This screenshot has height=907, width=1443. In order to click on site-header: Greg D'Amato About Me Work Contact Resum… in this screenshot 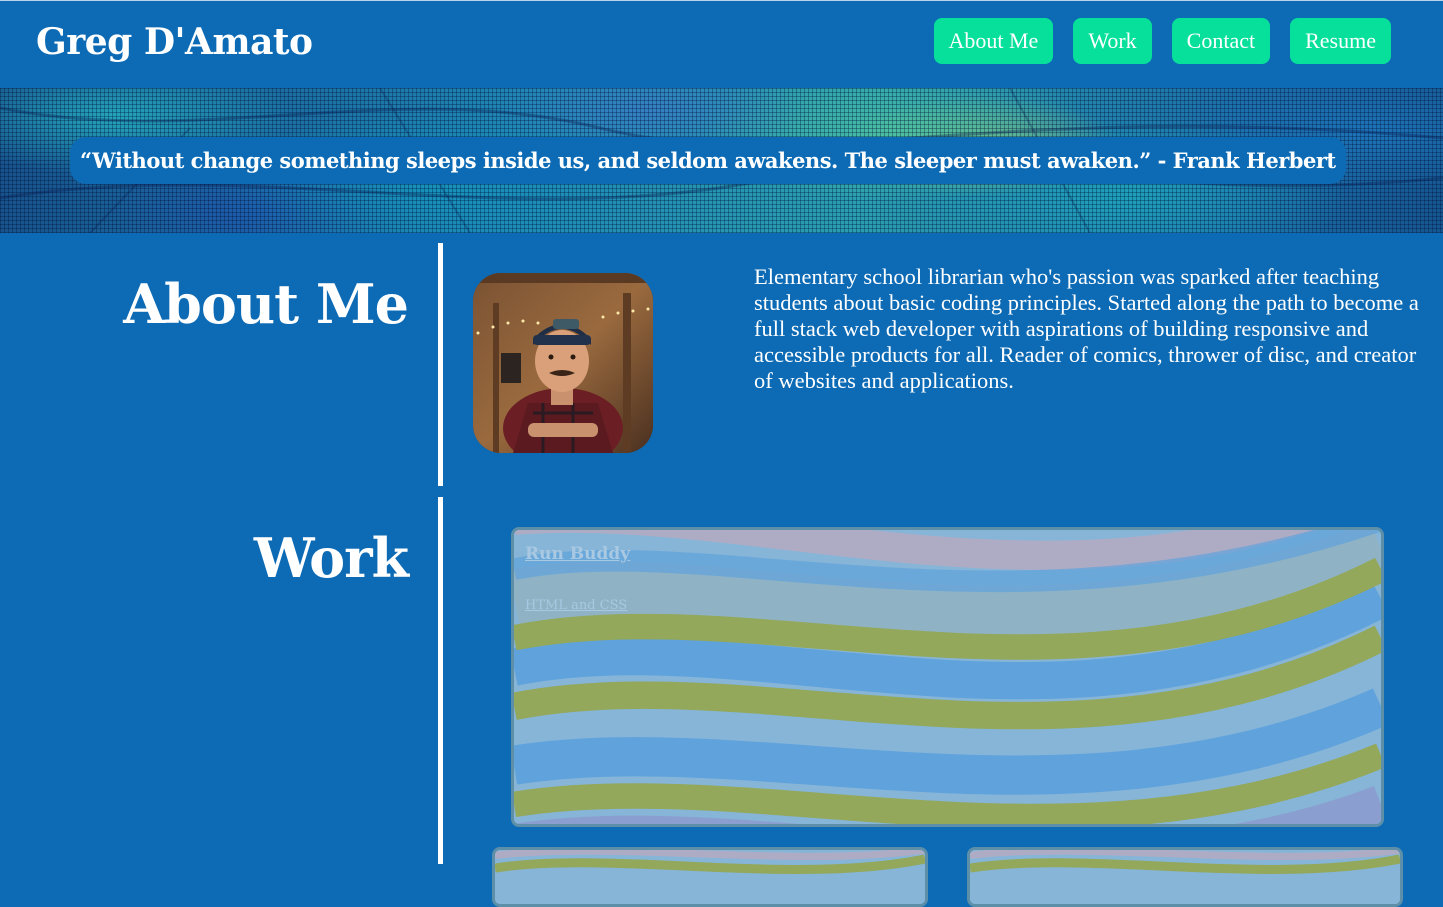, I will do `click(721, 44)`.